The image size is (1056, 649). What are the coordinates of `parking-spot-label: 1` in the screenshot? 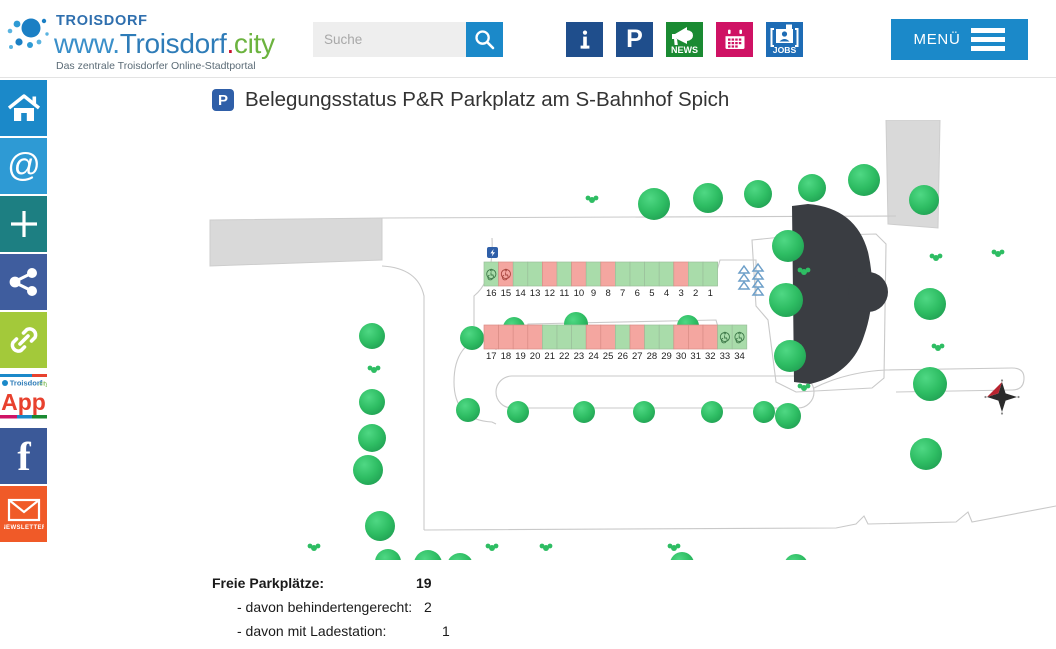 It's located at (710, 293).